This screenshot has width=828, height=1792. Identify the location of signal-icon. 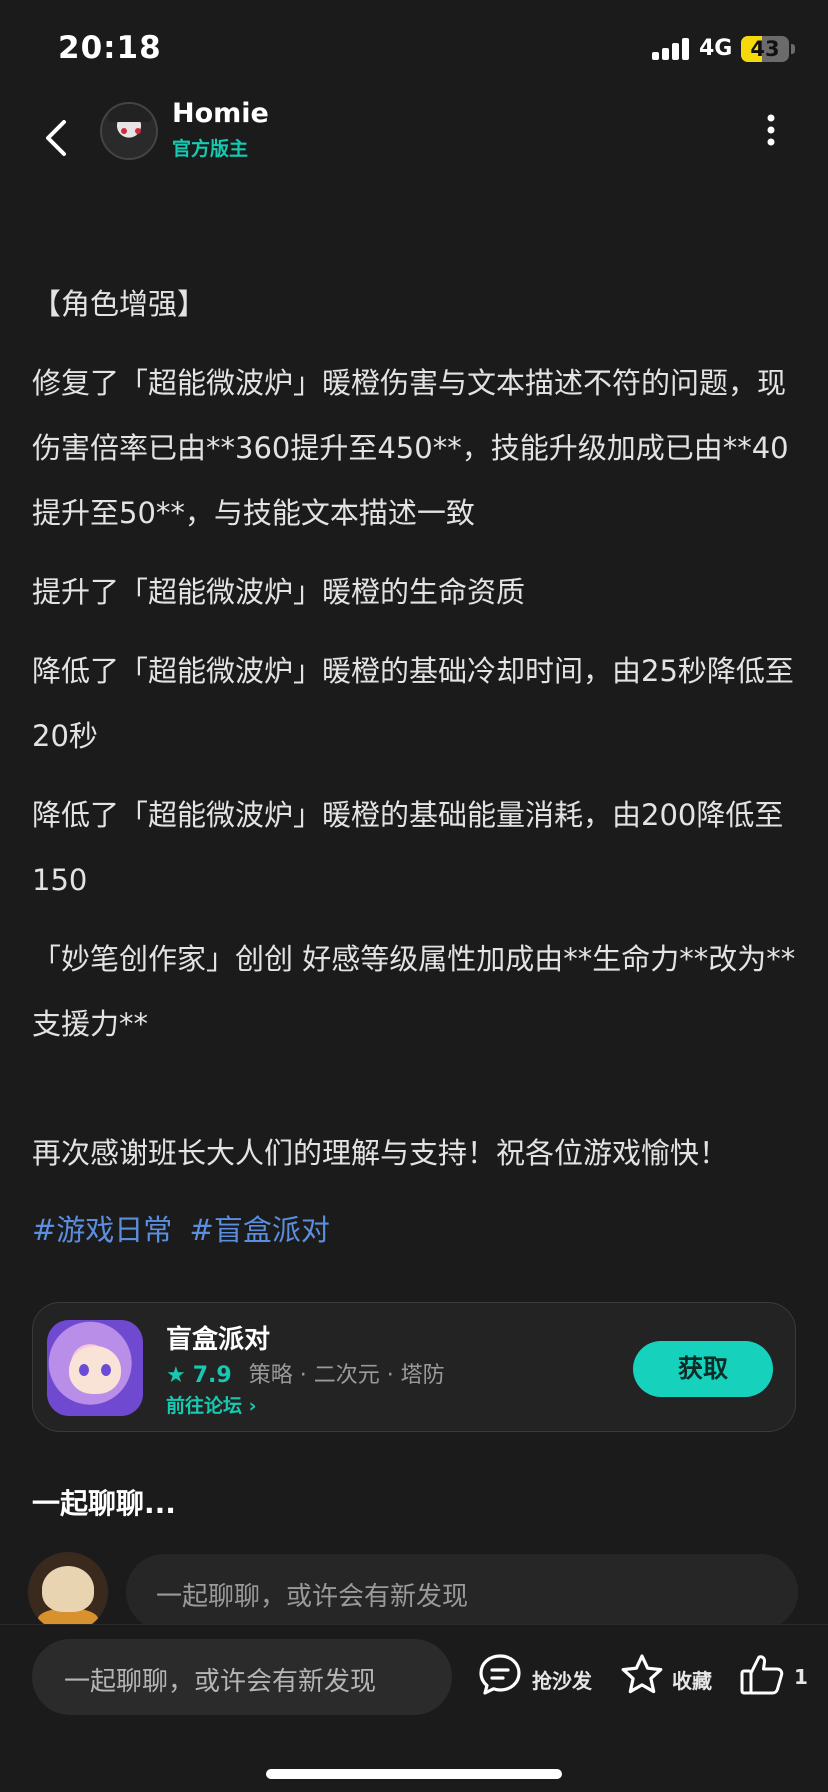
(672, 49).